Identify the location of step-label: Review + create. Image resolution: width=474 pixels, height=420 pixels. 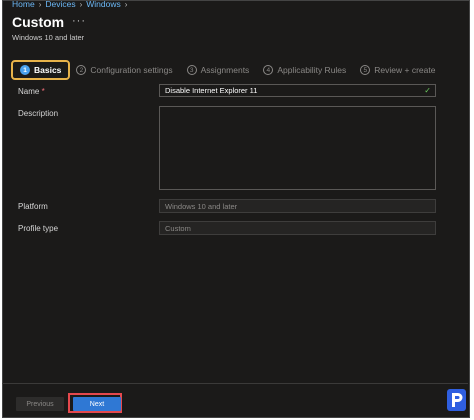
(405, 70).